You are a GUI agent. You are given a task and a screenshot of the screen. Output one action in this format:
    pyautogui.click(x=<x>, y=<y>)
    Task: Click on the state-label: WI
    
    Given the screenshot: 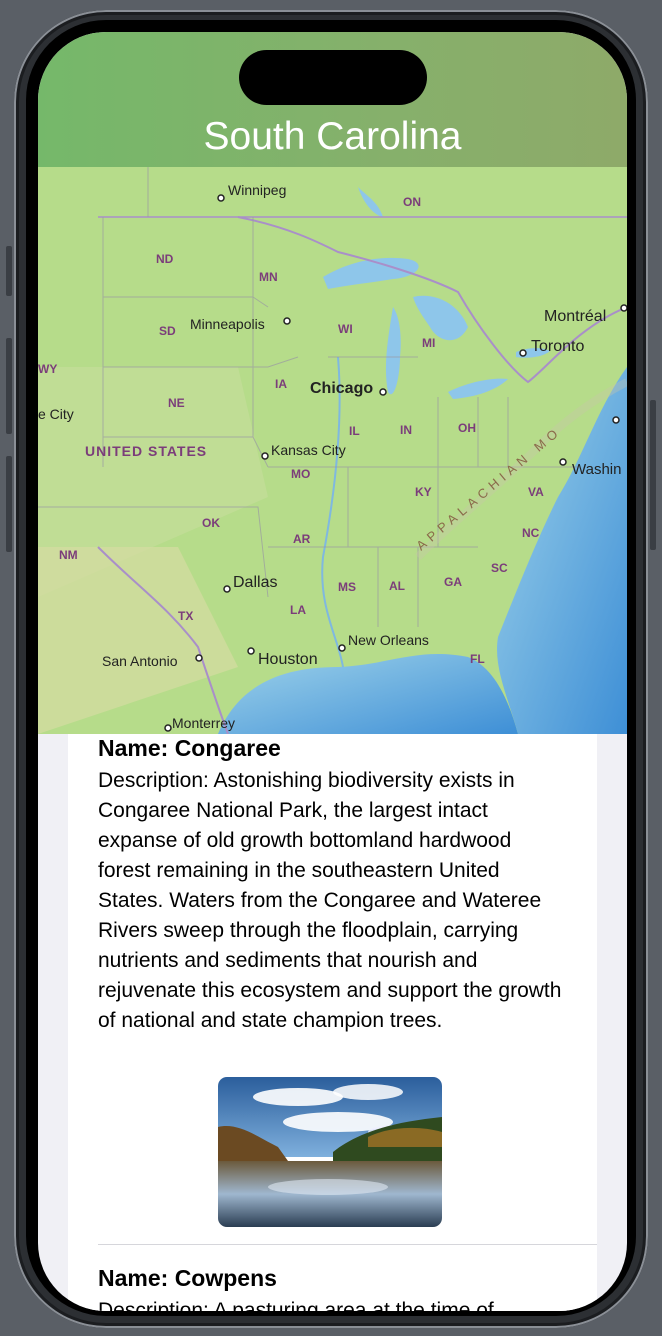 What is the action you would take?
    pyautogui.click(x=345, y=329)
    